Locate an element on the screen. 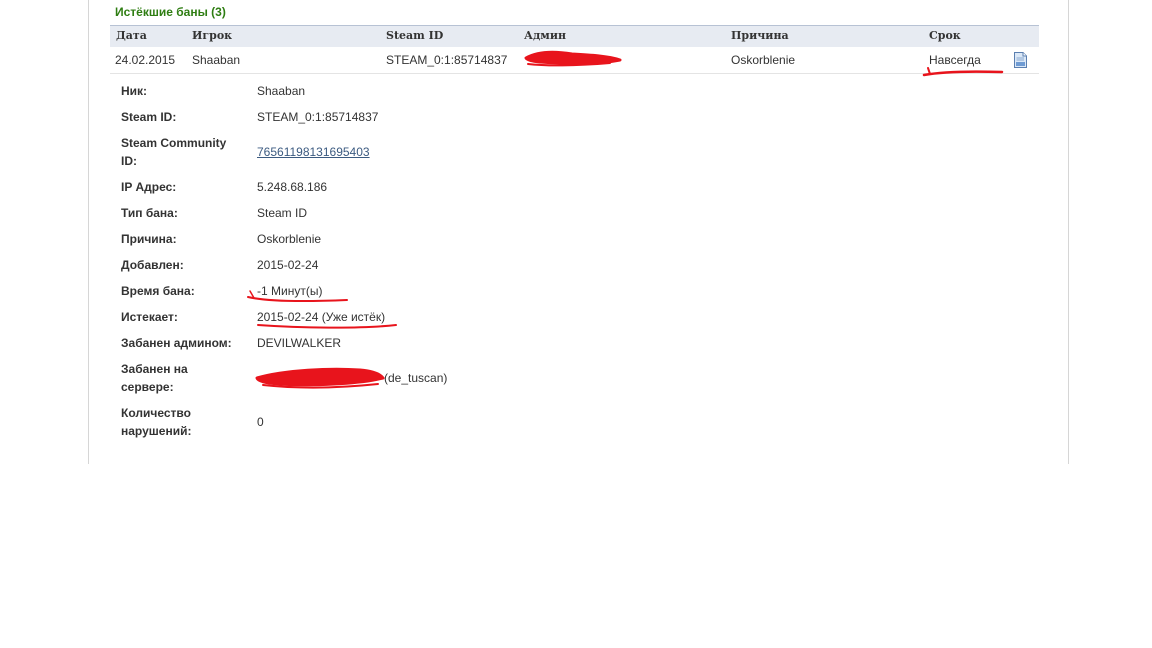 This screenshot has width=1152, height=648. admin-label: Забанен админом: is located at coordinates (176, 343).